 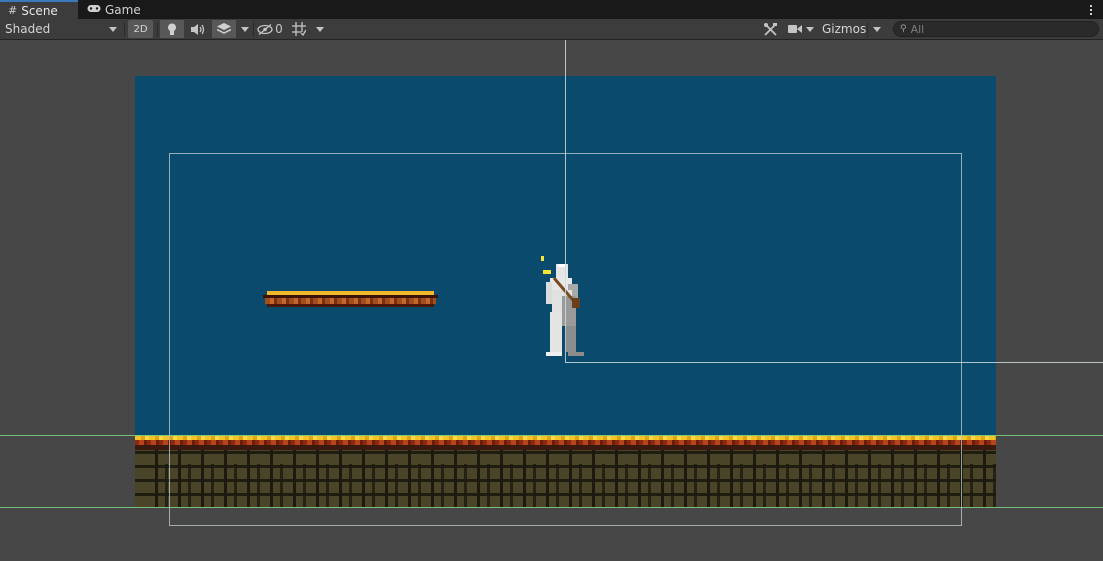 I want to click on lightbulb-icon, so click(x=172, y=29).